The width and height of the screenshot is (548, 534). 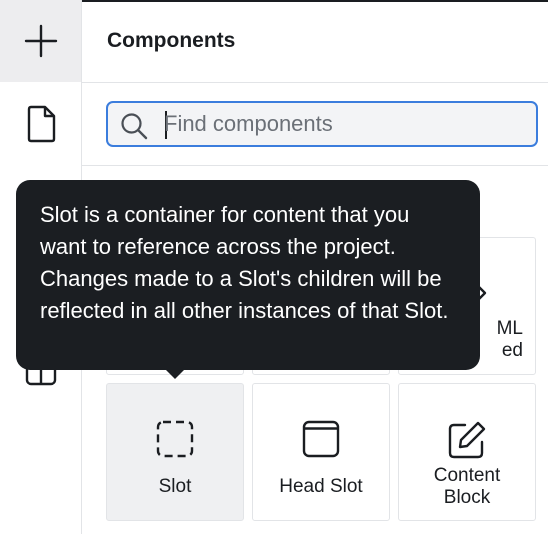 I want to click on panel-header: Components, so click(x=315, y=41).